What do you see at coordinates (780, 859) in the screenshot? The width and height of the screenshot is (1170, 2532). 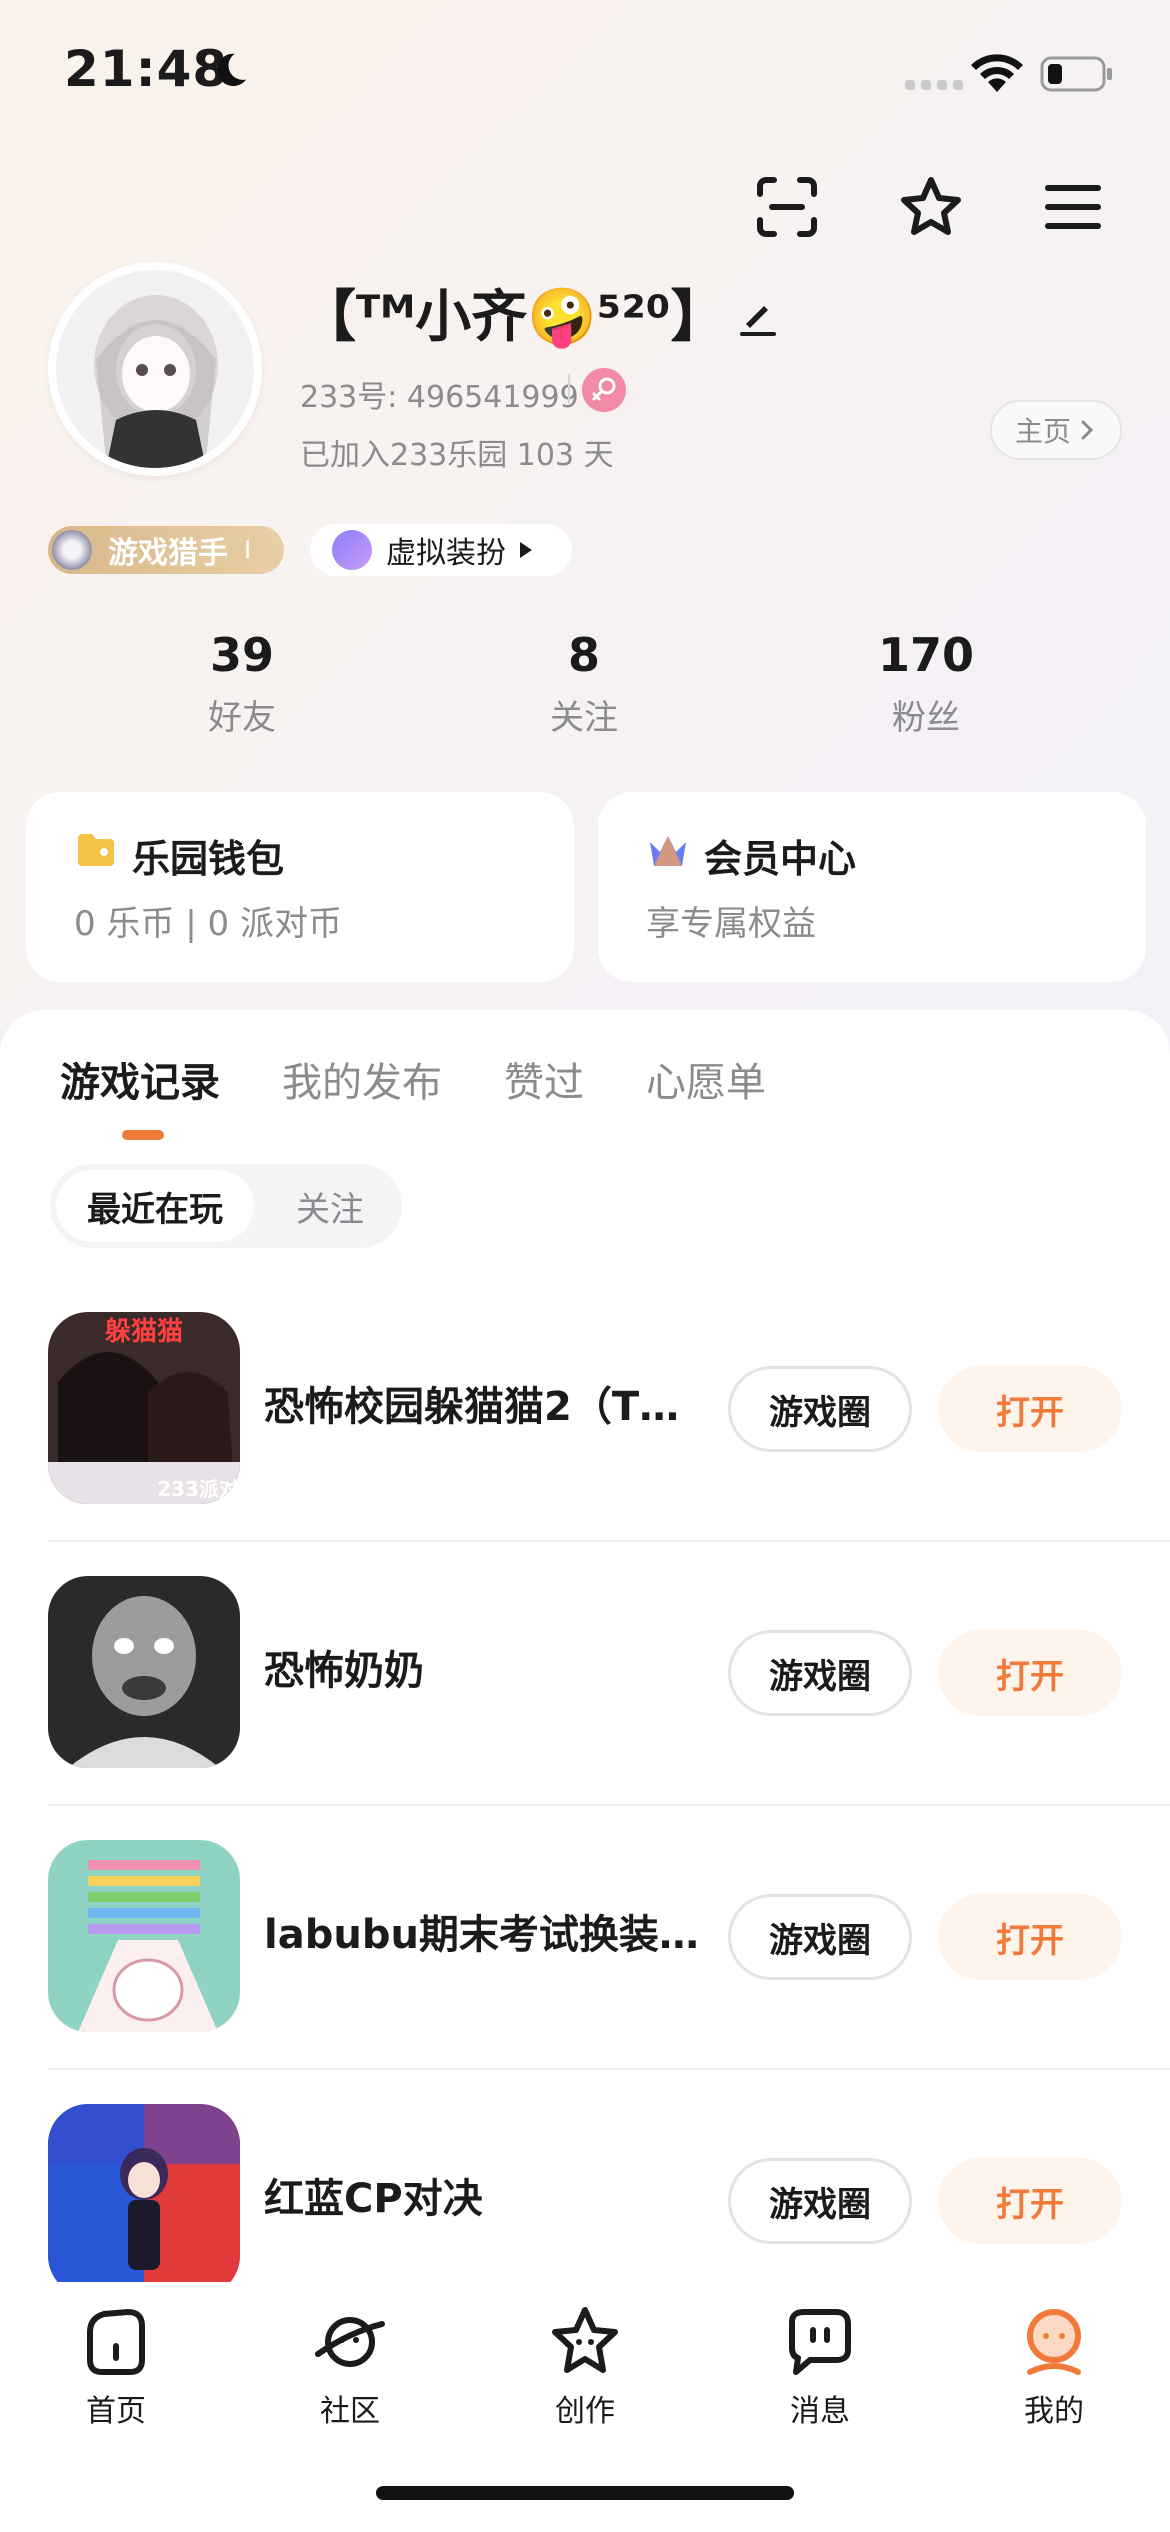 I see `vip-title: 会员中心` at bounding box center [780, 859].